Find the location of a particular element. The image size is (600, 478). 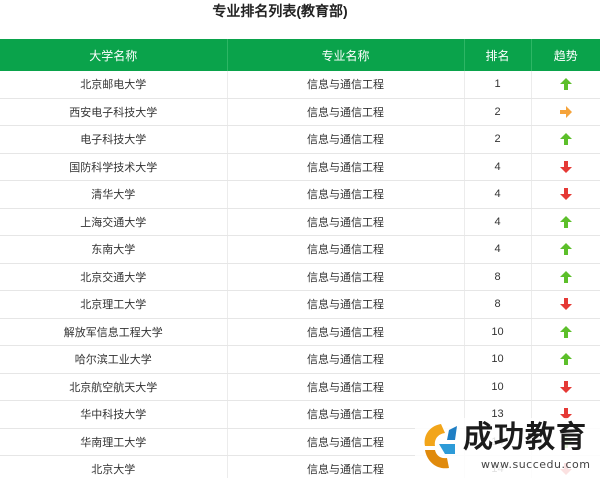

table-row: 北京邮电大学 信息与通信工程 1 is located at coordinates (300, 85).